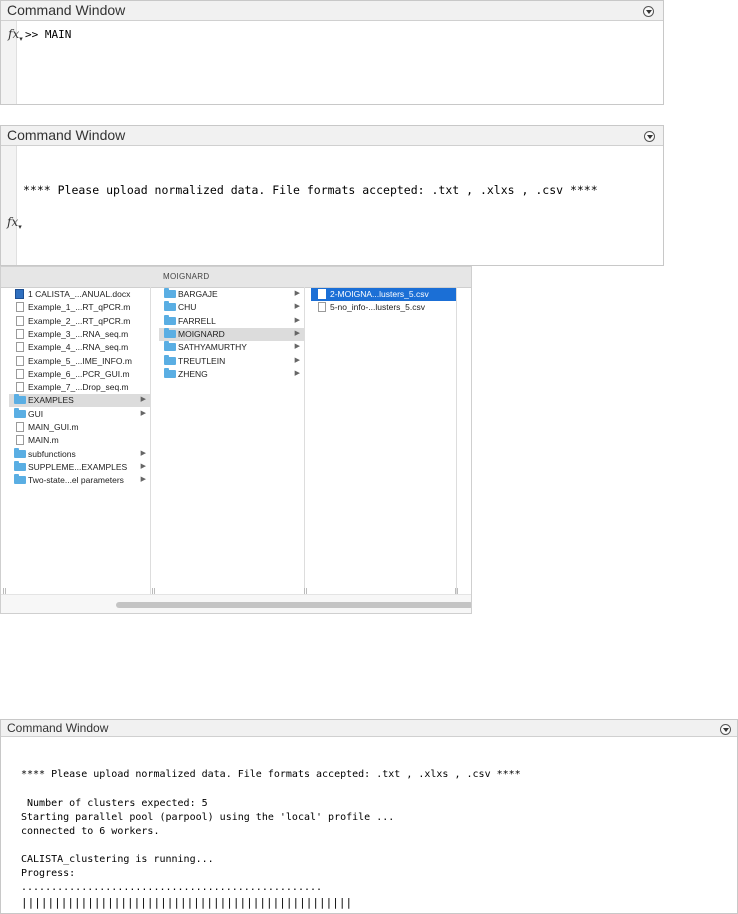 Image resolution: width=738 pixels, height=914 pixels. I want to click on folder-item: EXAMPLES ▶, so click(79, 401).